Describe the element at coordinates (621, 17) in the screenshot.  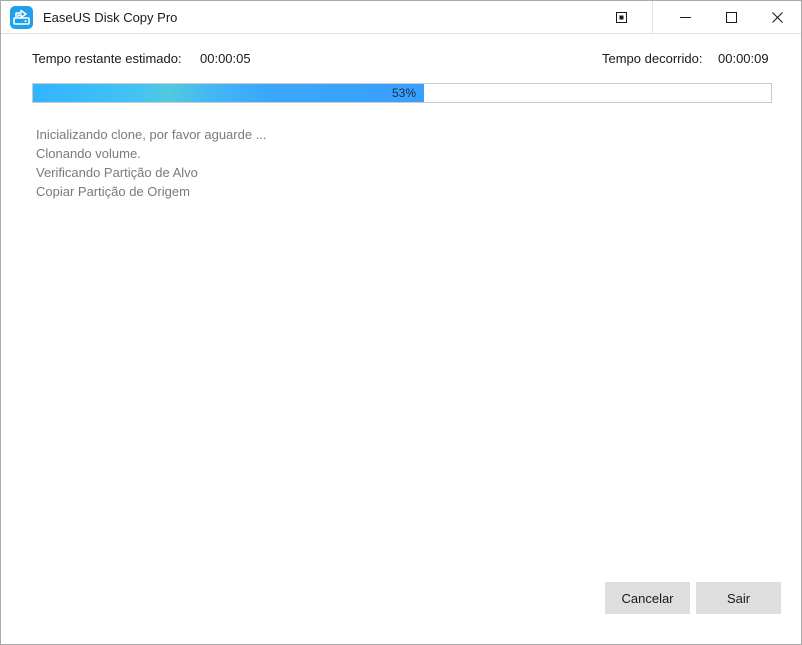
I see `restore-box-icon` at that location.